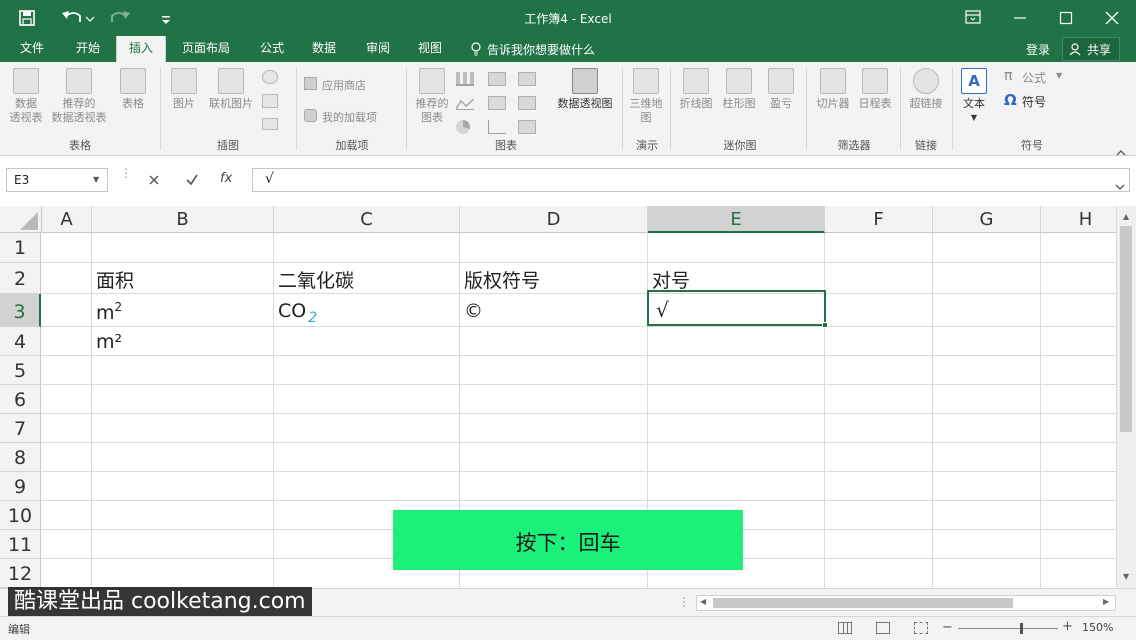 This screenshot has width=1136, height=640. I want to click on column-chart-icon, so click(465, 79).